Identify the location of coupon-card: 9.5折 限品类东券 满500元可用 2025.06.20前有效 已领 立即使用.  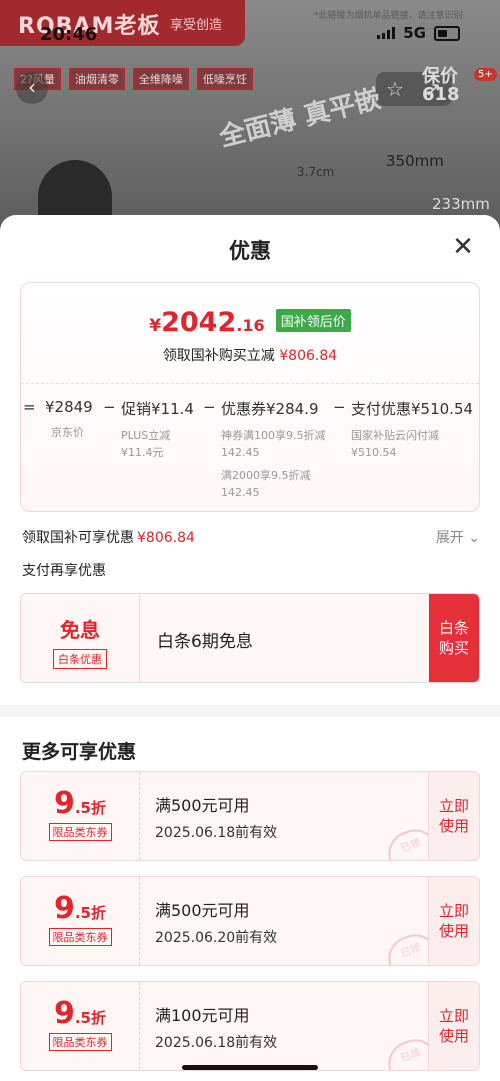
(250, 921).